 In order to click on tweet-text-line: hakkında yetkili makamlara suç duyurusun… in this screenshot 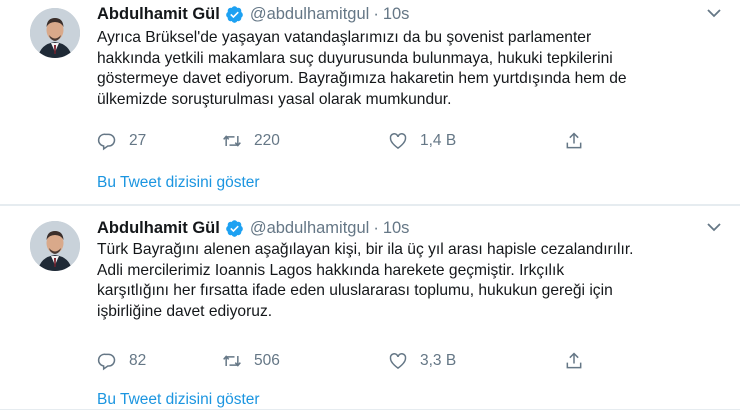, I will do `click(355, 58)`.